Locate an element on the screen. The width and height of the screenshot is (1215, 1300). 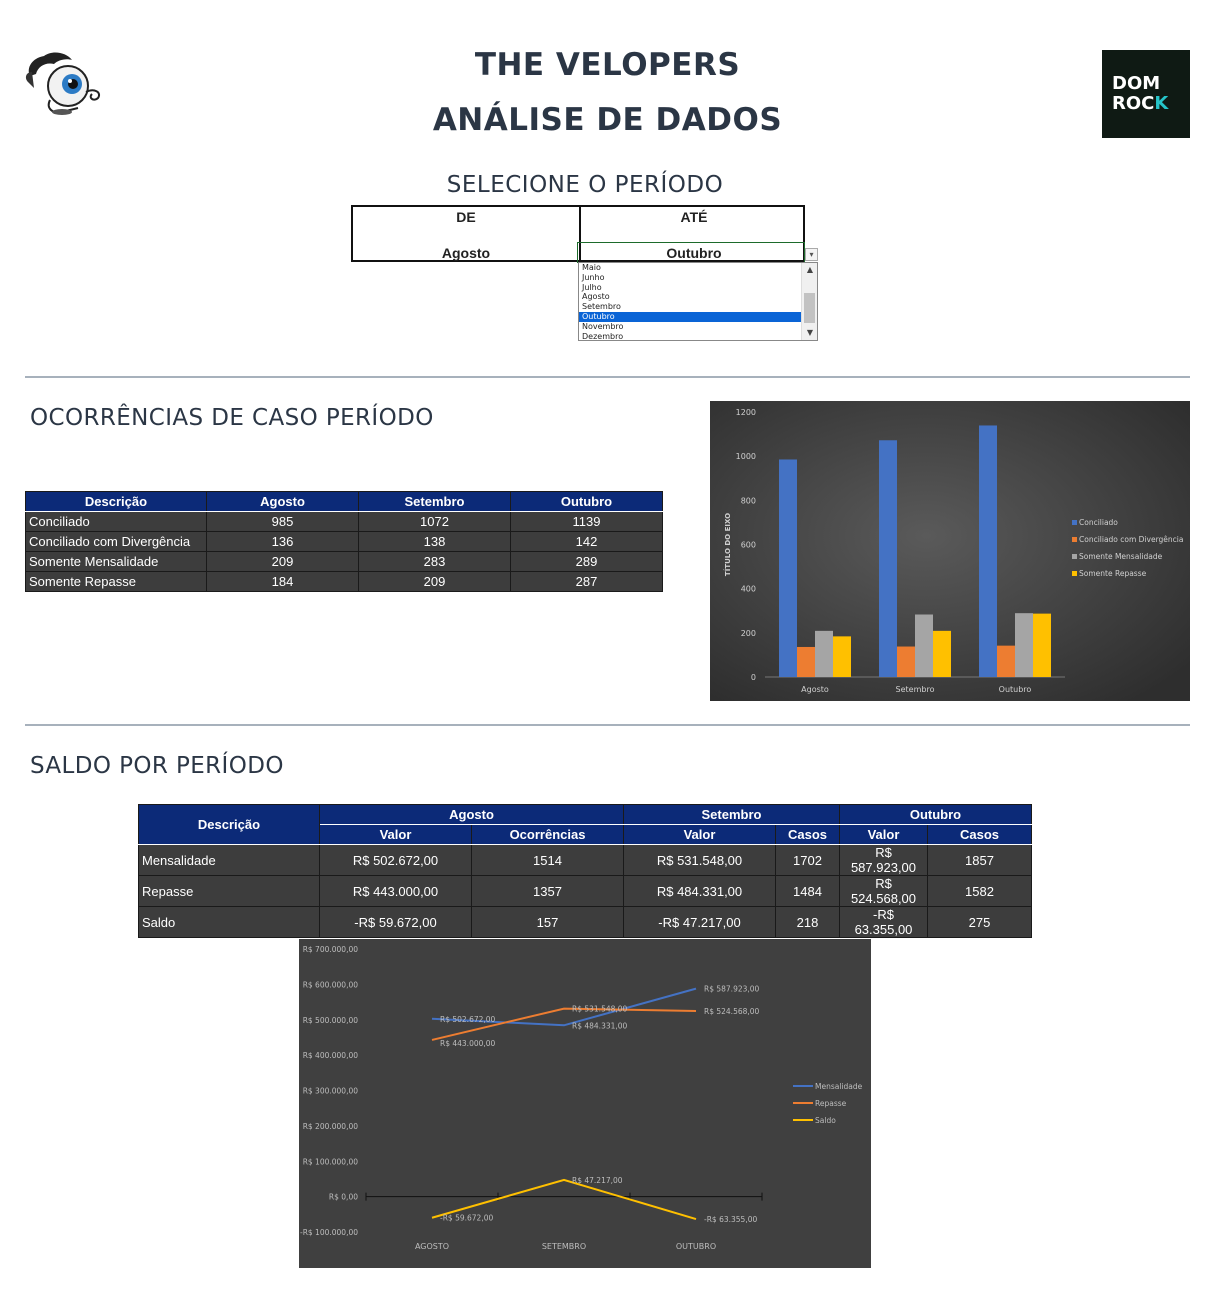
table-cell: -R$ 63.355,00 is located at coordinates (883, 922).